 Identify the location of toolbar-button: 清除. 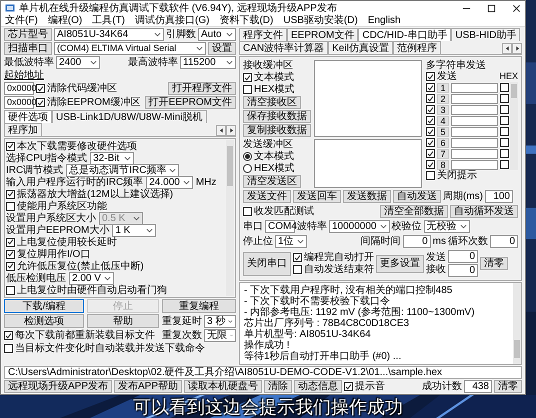
(278, 386).